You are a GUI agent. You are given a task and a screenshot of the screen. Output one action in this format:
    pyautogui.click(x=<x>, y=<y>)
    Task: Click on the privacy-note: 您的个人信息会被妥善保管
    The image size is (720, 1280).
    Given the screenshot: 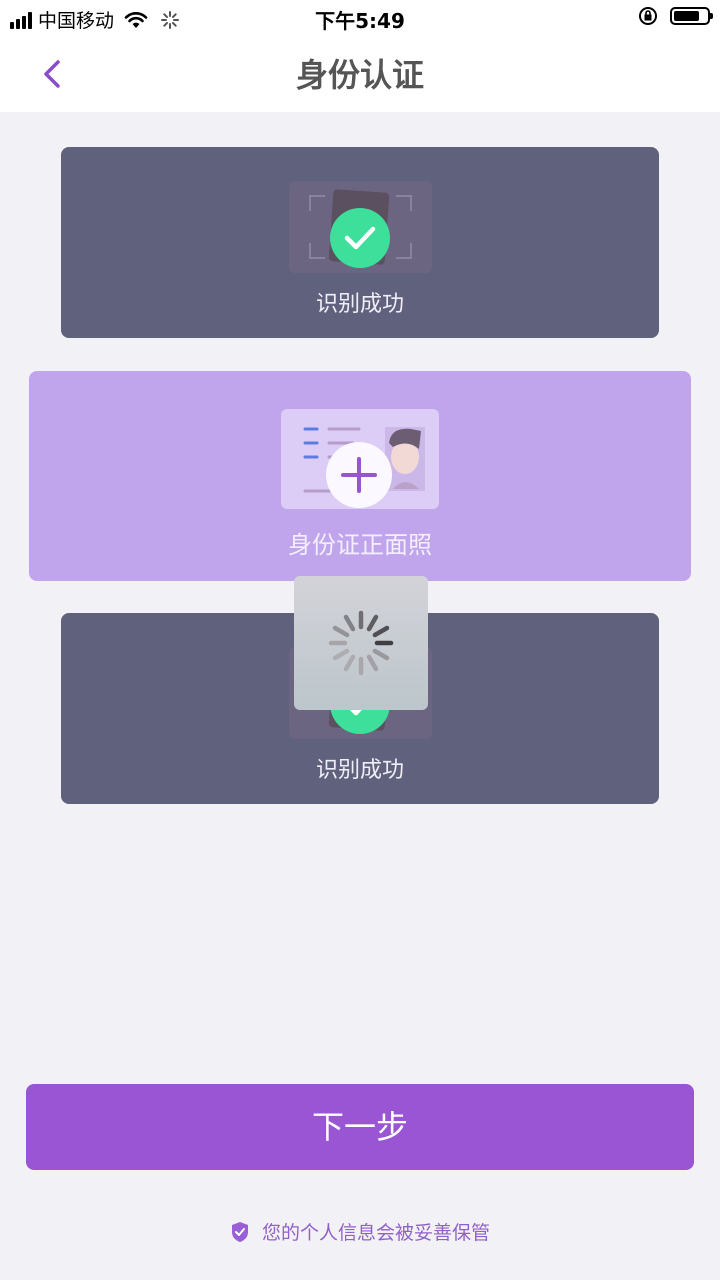 What is the action you would take?
    pyautogui.click(x=360, y=1231)
    